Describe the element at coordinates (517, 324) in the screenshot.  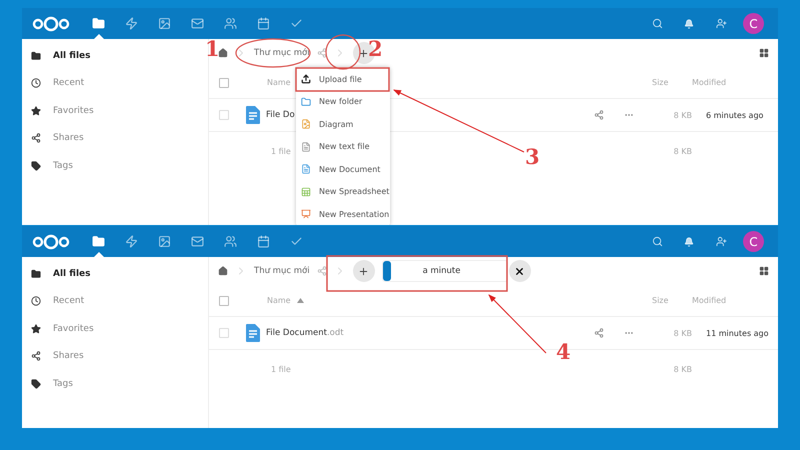
I see `pointer-arrow` at that location.